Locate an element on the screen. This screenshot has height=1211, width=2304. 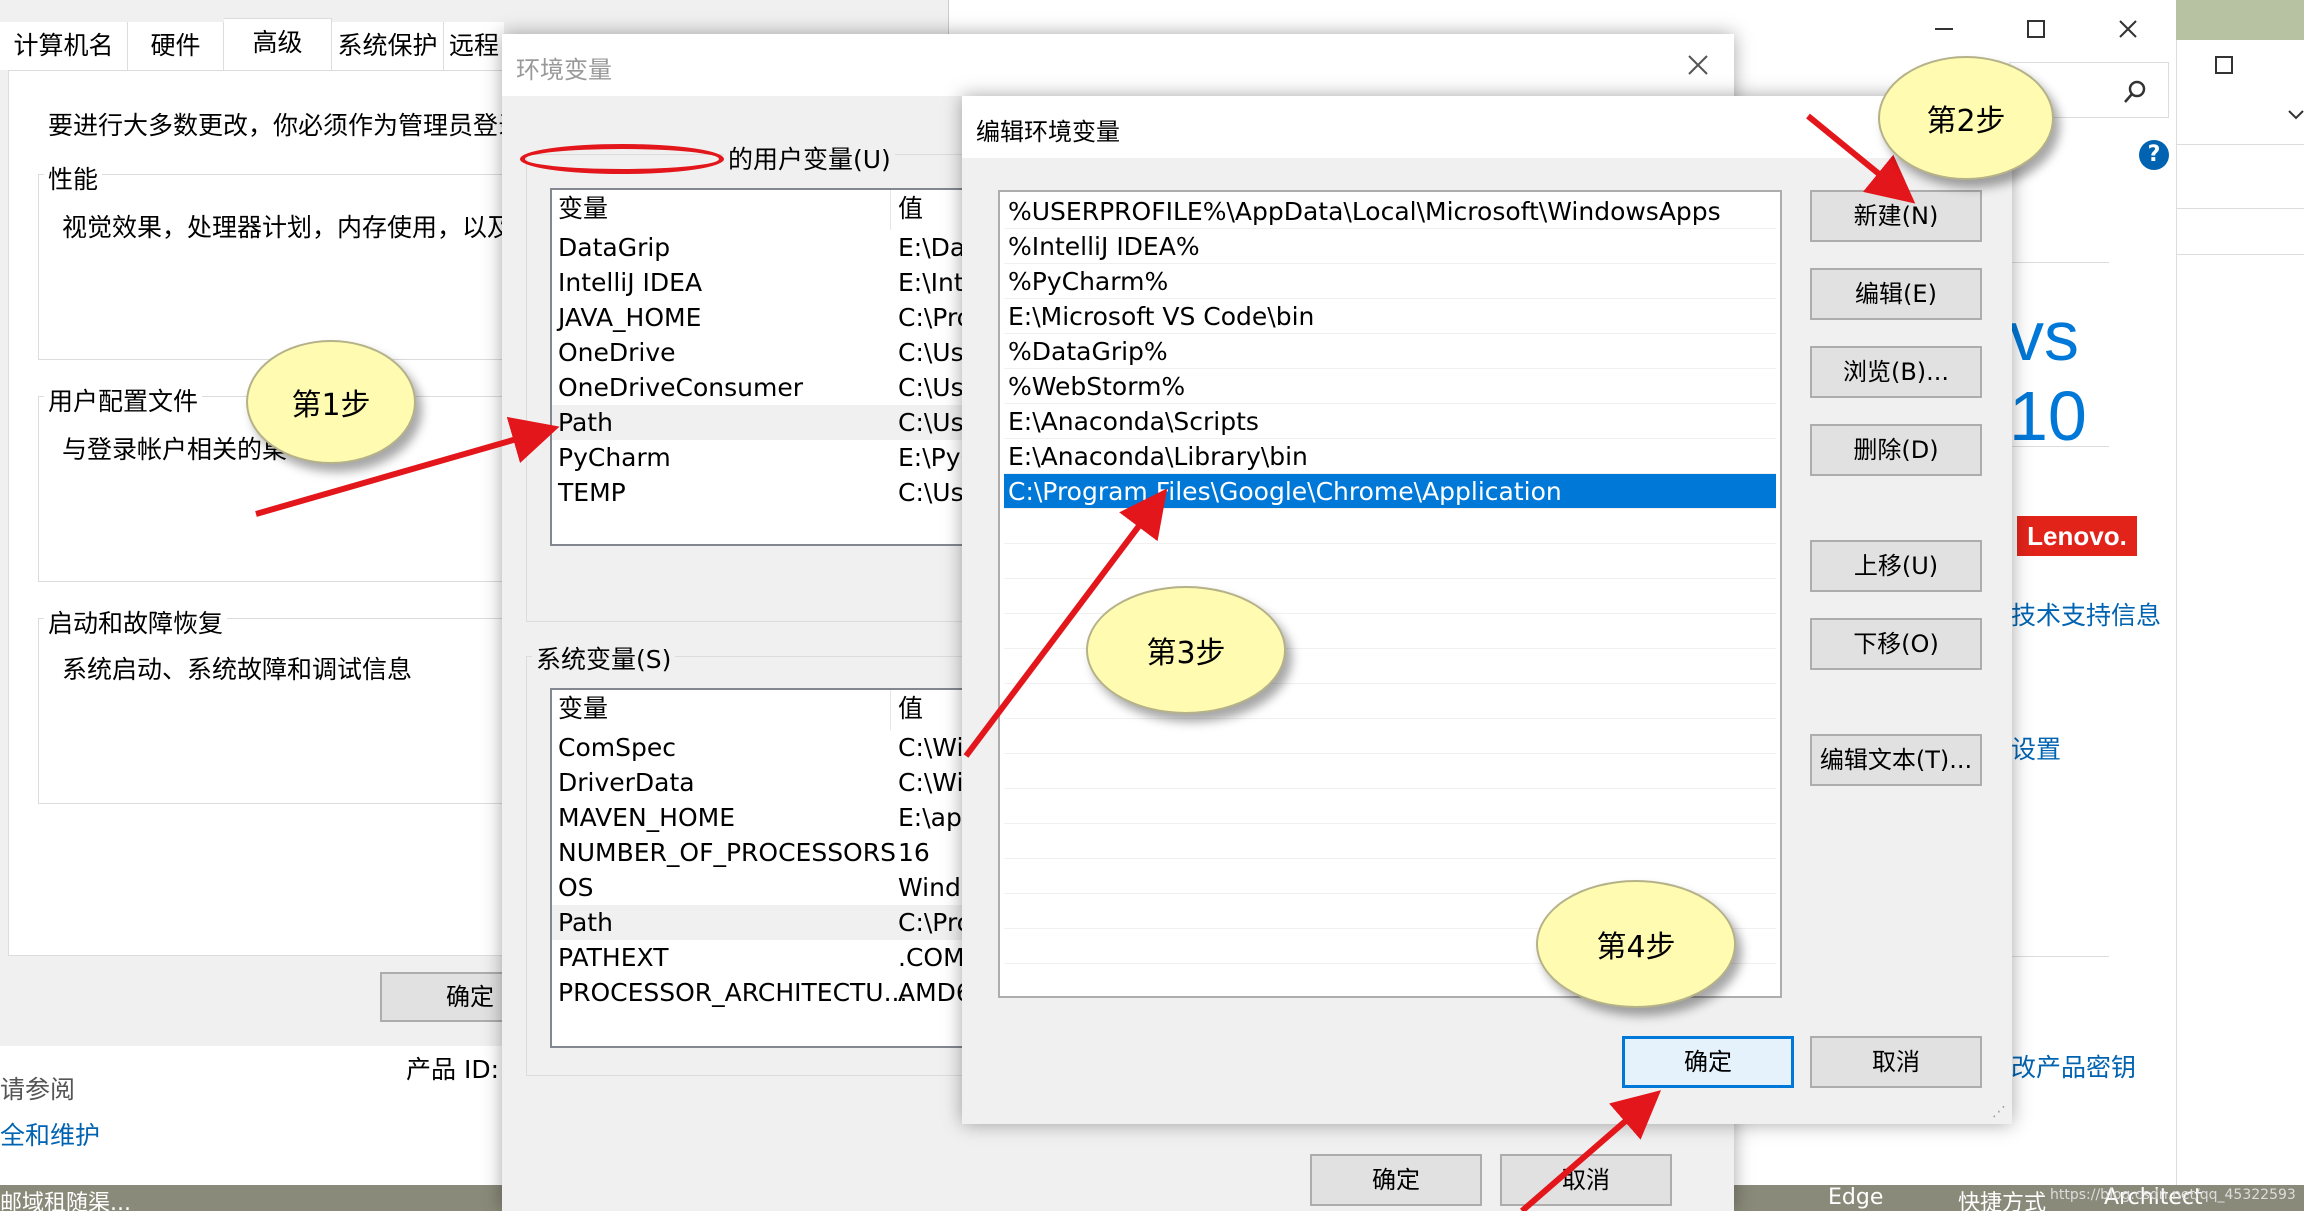
startup-desc: 系统启动、系统故障和调试信息 is located at coordinates (237, 669).